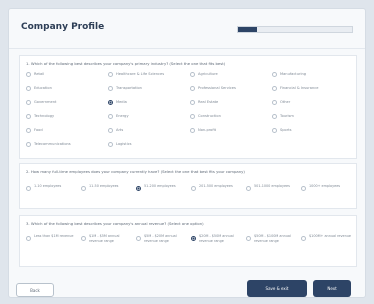  What do you see at coordinates (217, 88) in the screenshot?
I see `industry-option-label: Professional Services` at bounding box center [217, 88].